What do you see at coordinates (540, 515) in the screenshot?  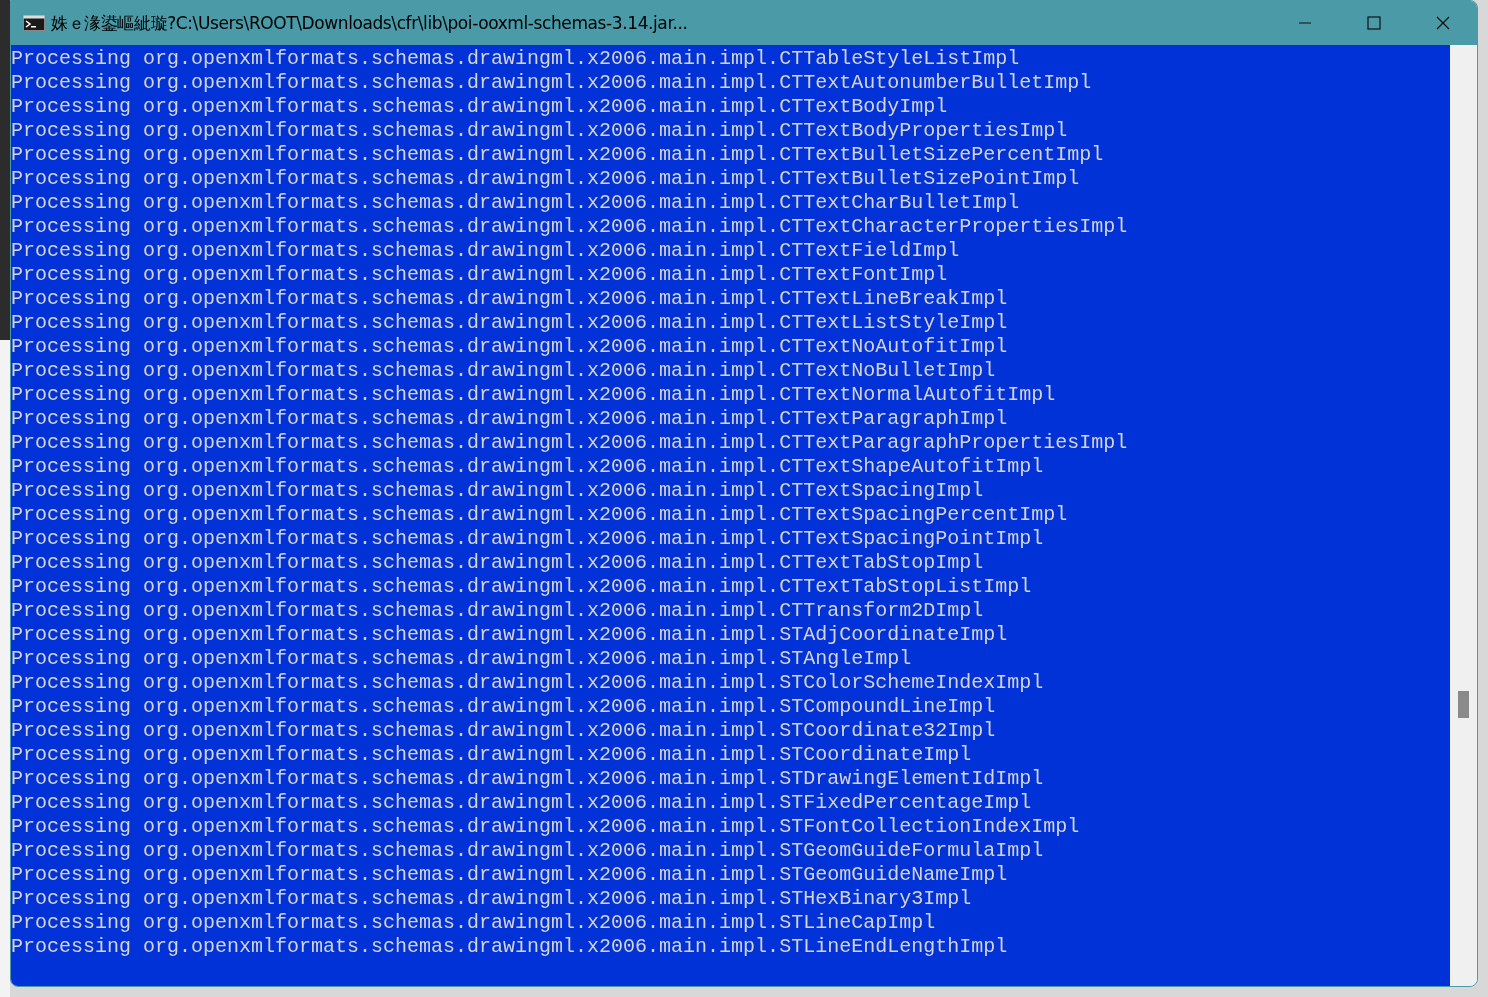 I see `console-line: Processing org.openxmlformats.schemas.drawingml.x2006.main.impl.CTTextSpacingPercentImpl` at bounding box center [540, 515].